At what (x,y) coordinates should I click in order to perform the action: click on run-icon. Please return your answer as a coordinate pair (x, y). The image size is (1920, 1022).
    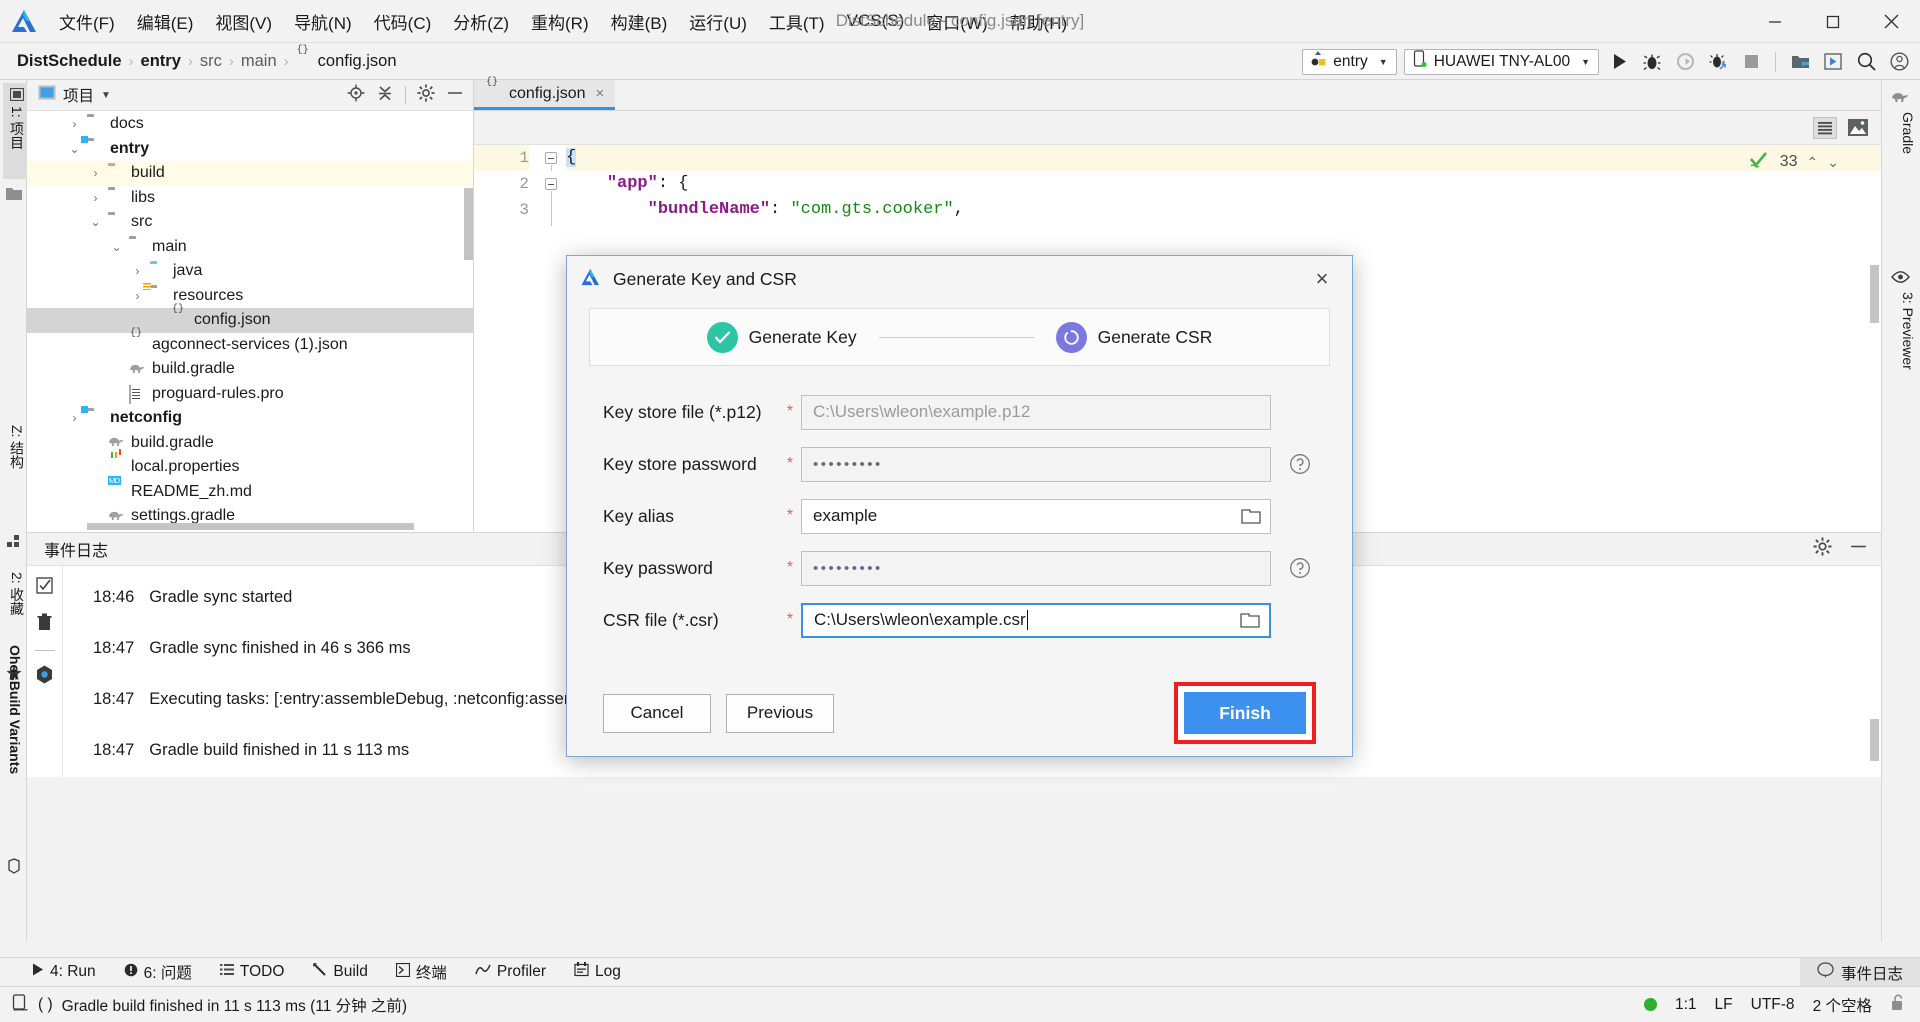
    Looking at the image, I should click on (1619, 62).